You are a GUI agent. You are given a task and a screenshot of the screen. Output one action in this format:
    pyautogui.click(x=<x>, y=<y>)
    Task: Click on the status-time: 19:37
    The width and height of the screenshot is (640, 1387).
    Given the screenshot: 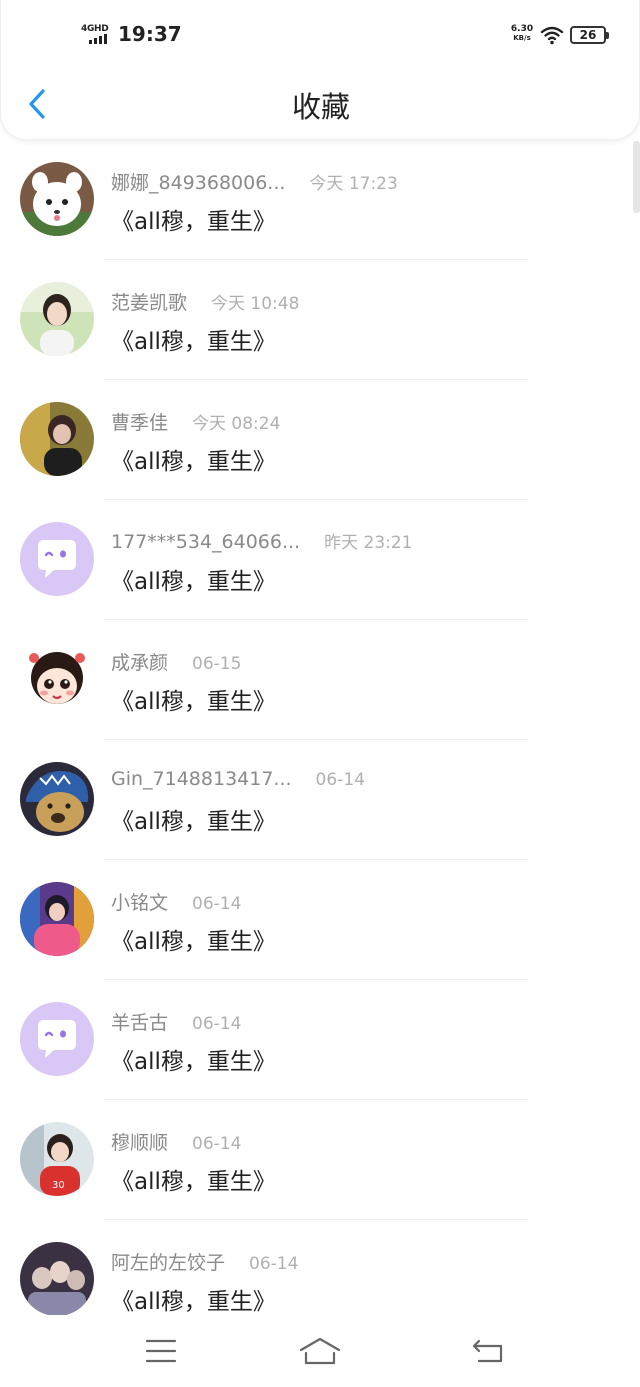 What is the action you would take?
    pyautogui.click(x=150, y=34)
    